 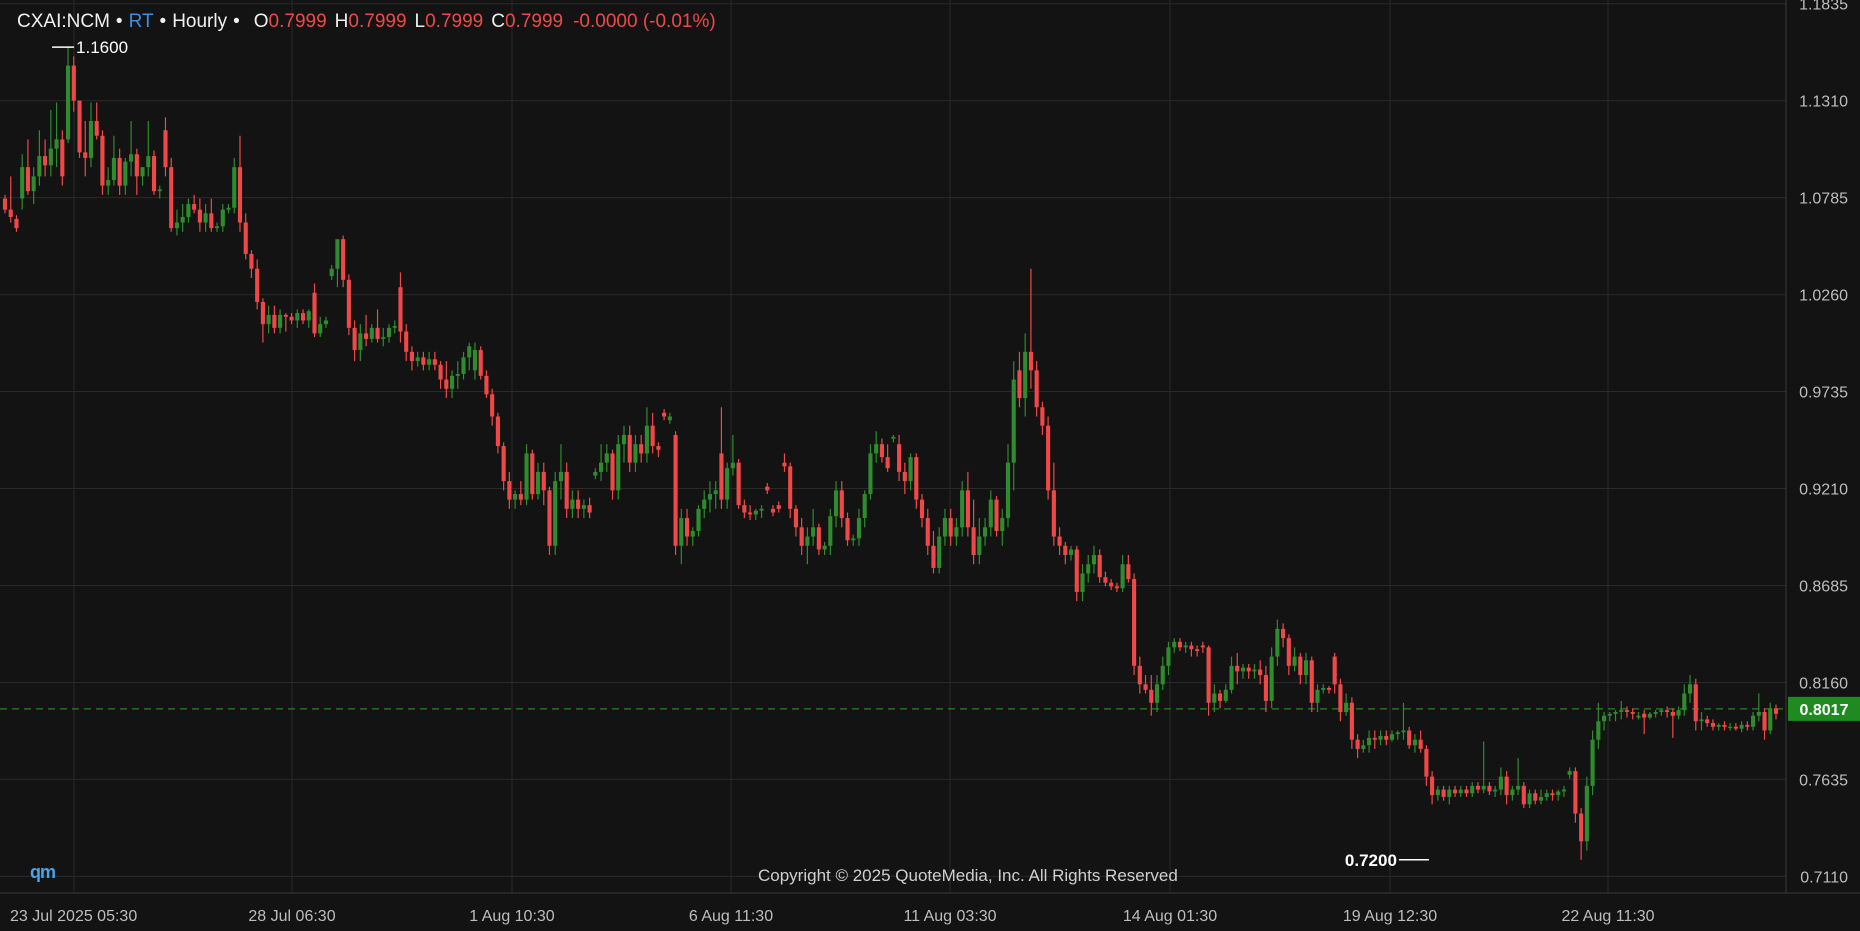 What do you see at coordinates (1823, 7) in the screenshot?
I see `y-tick-label: 1.1835` at bounding box center [1823, 7].